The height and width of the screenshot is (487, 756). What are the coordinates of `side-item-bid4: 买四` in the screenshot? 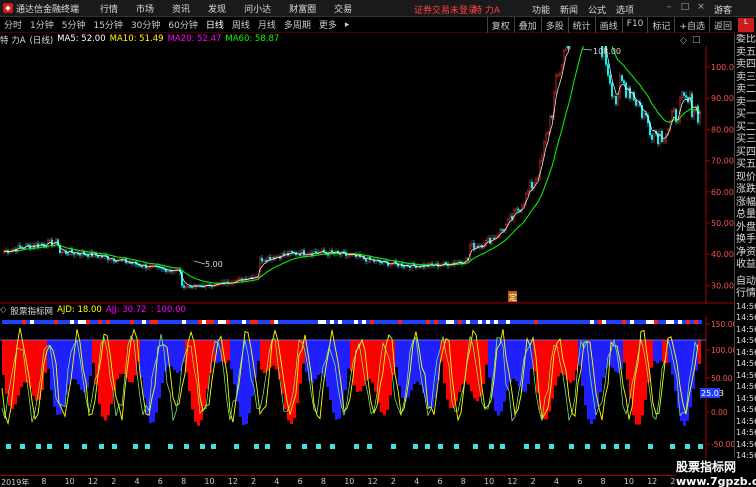 It's located at (745, 153).